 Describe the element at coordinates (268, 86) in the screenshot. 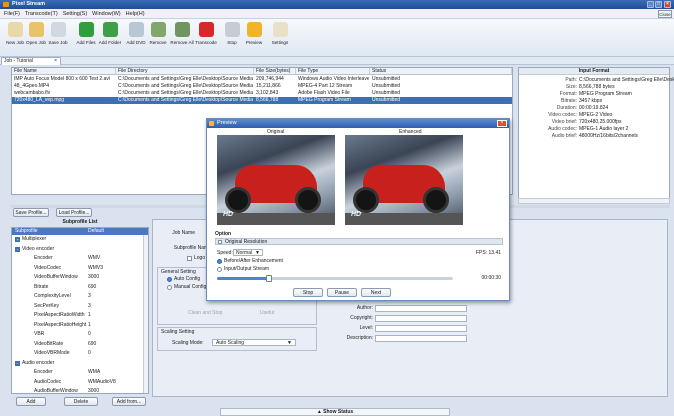

I see `file-cell: 15,211,866` at that location.